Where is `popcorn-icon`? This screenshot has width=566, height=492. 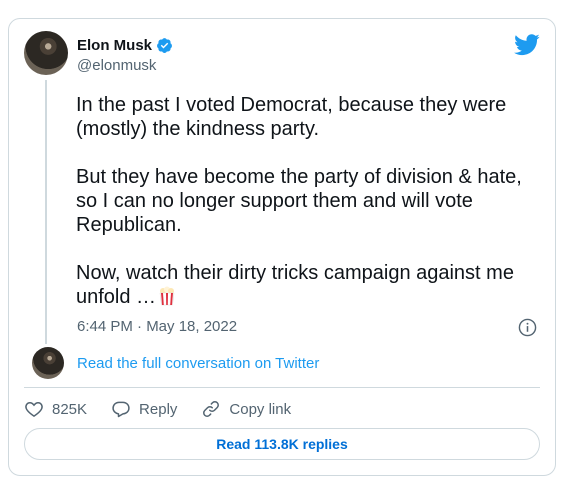 popcorn-icon is located at coordinates (167, 296).